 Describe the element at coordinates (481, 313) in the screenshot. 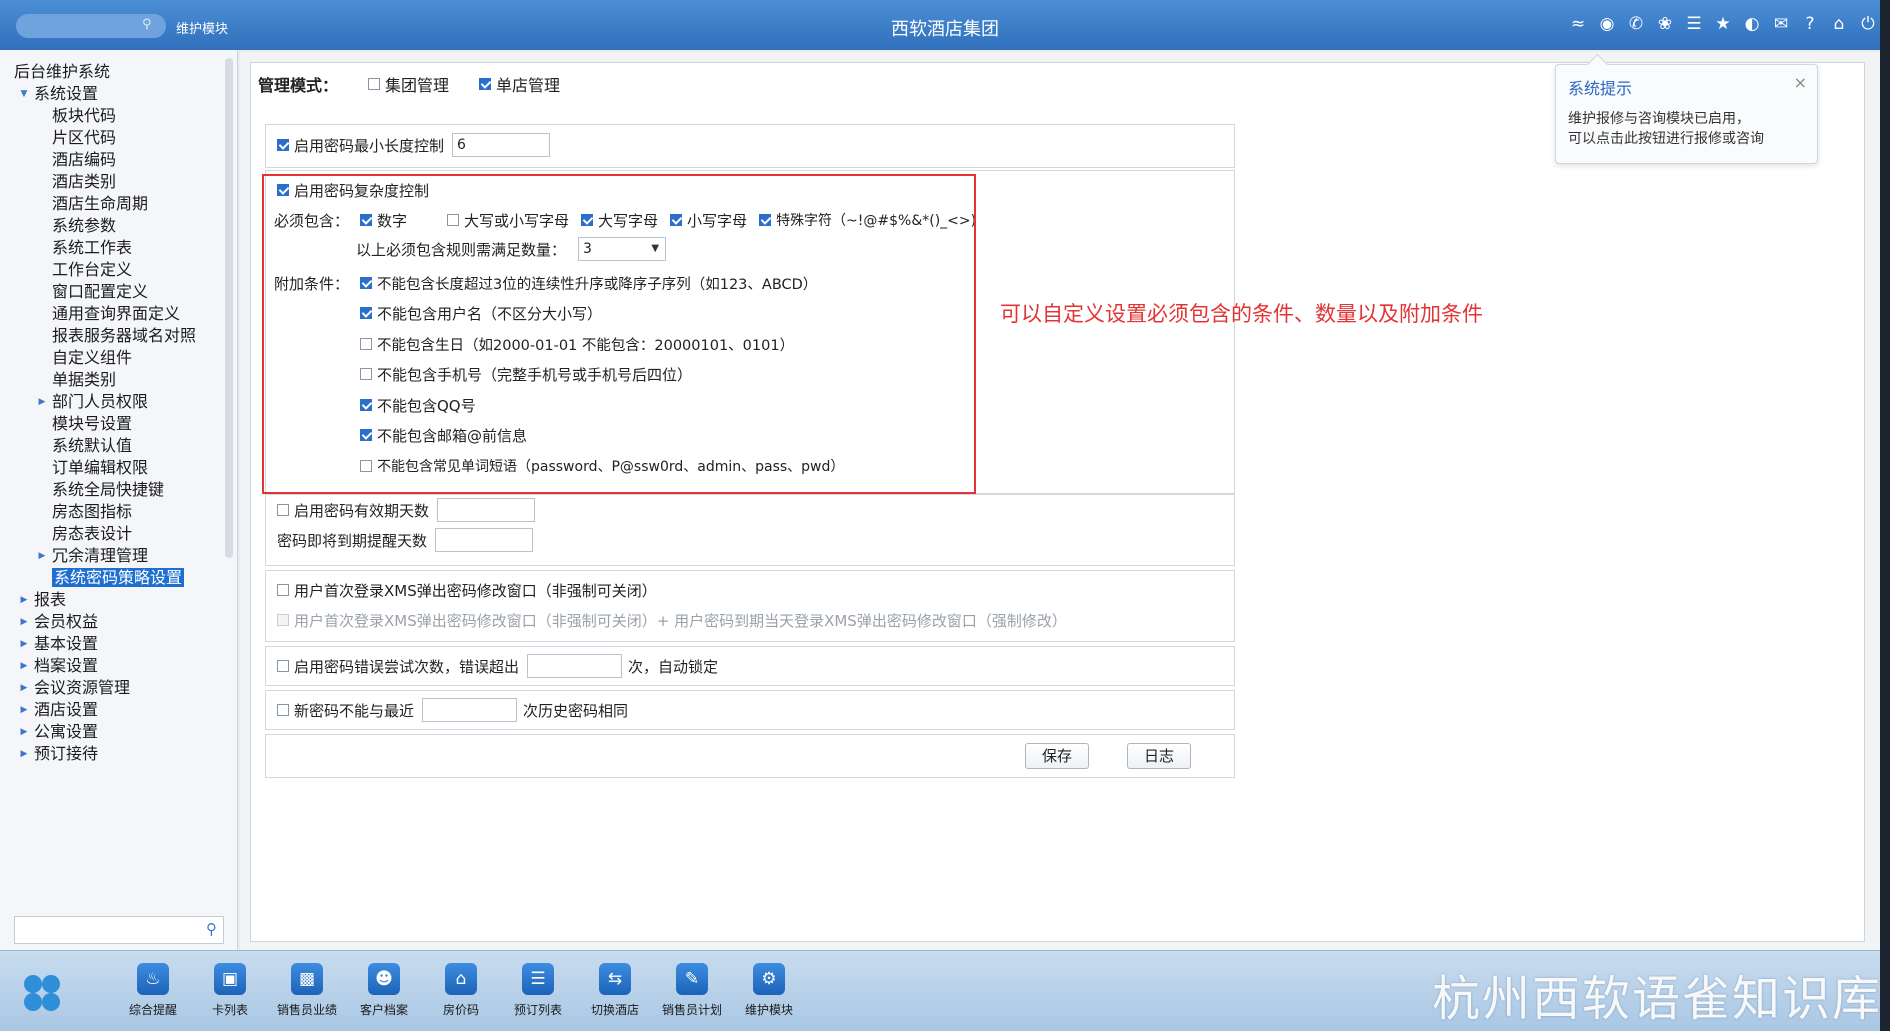

I see `extra-no-username-checkbox: 不能包含用户名（不区分大小写）` at that location.